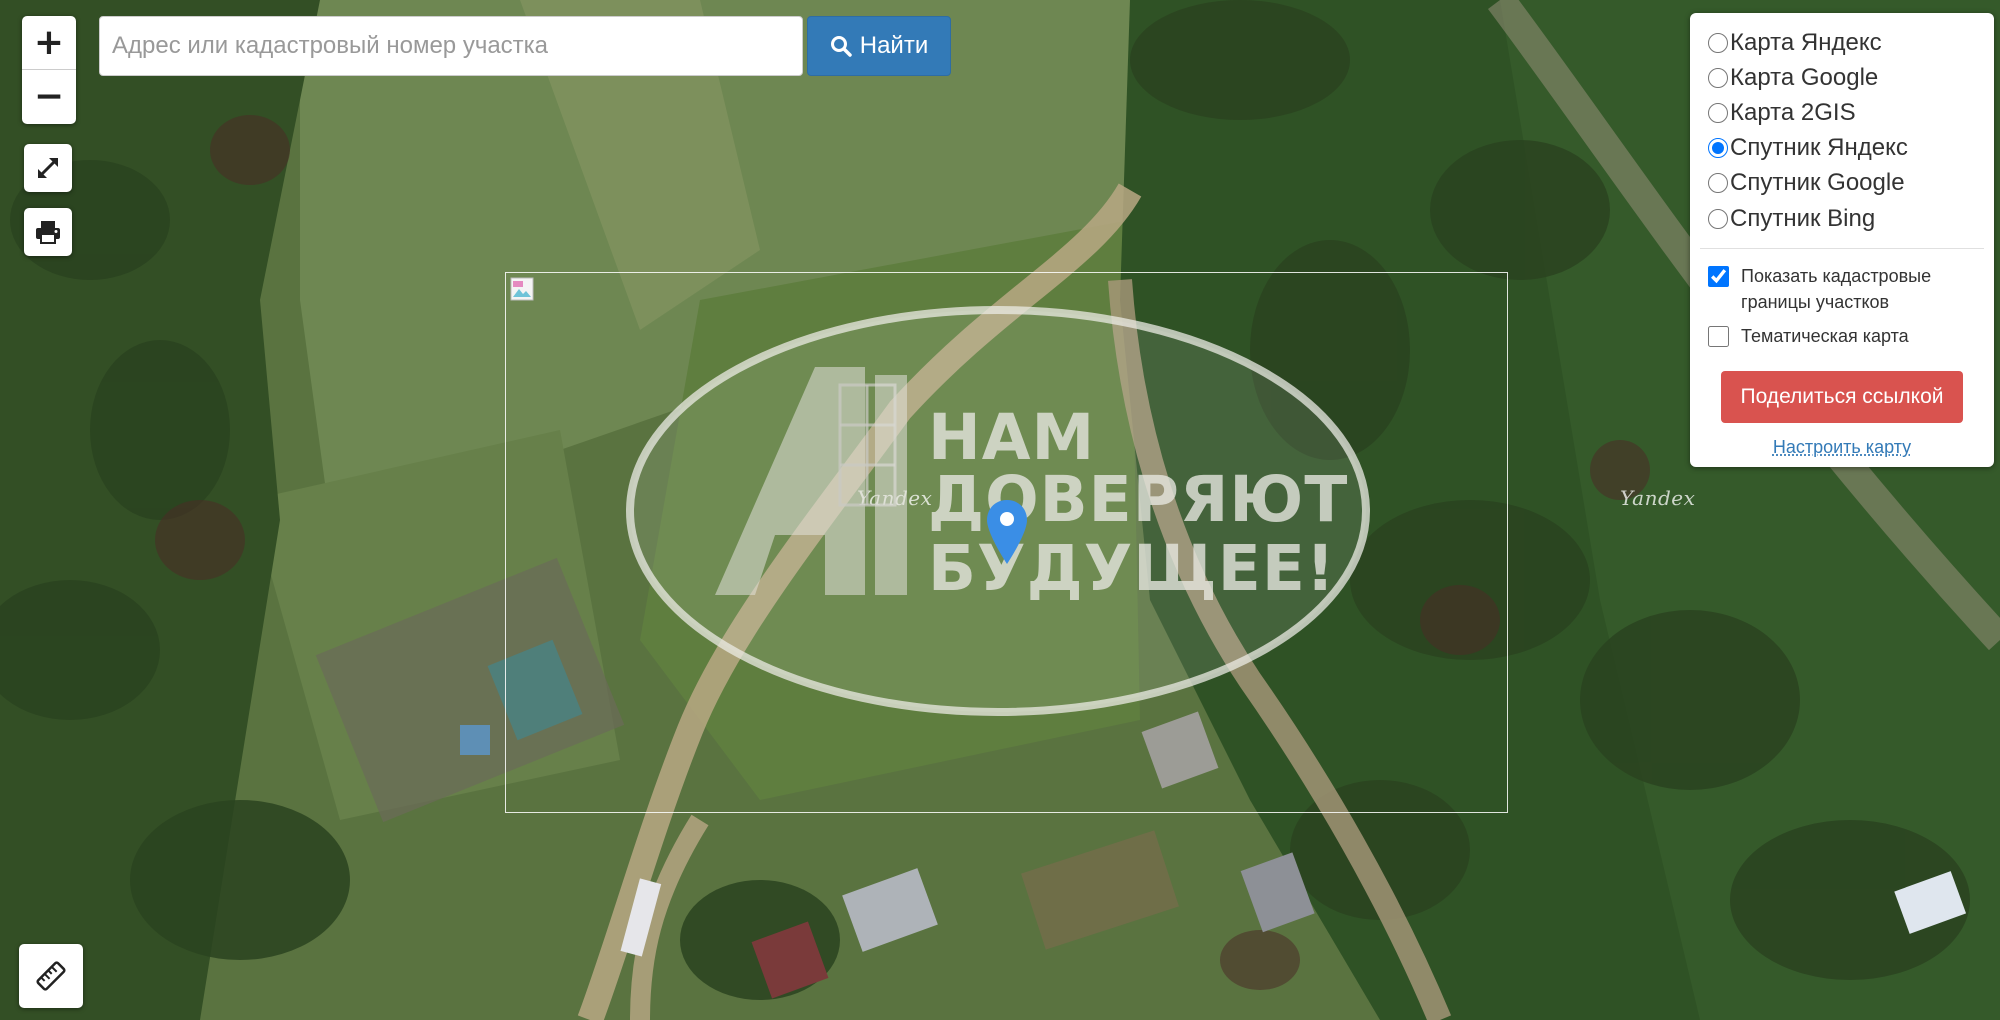  I want to click on layer-option-label: Спутник Google, so click(1817, 183).